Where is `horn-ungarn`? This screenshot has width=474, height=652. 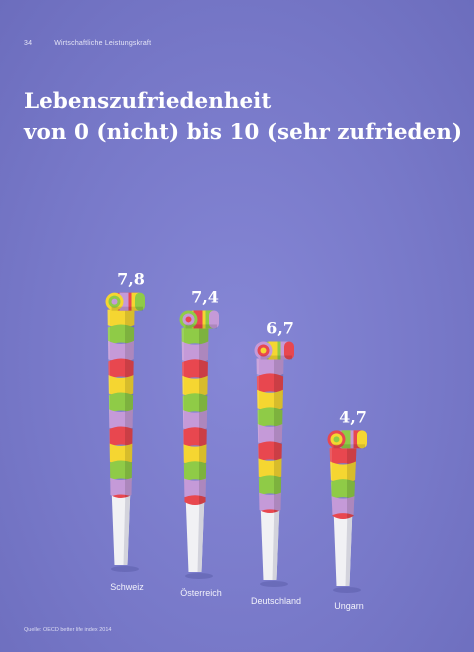 horn-ungarn is located at coordinates (347, 511).